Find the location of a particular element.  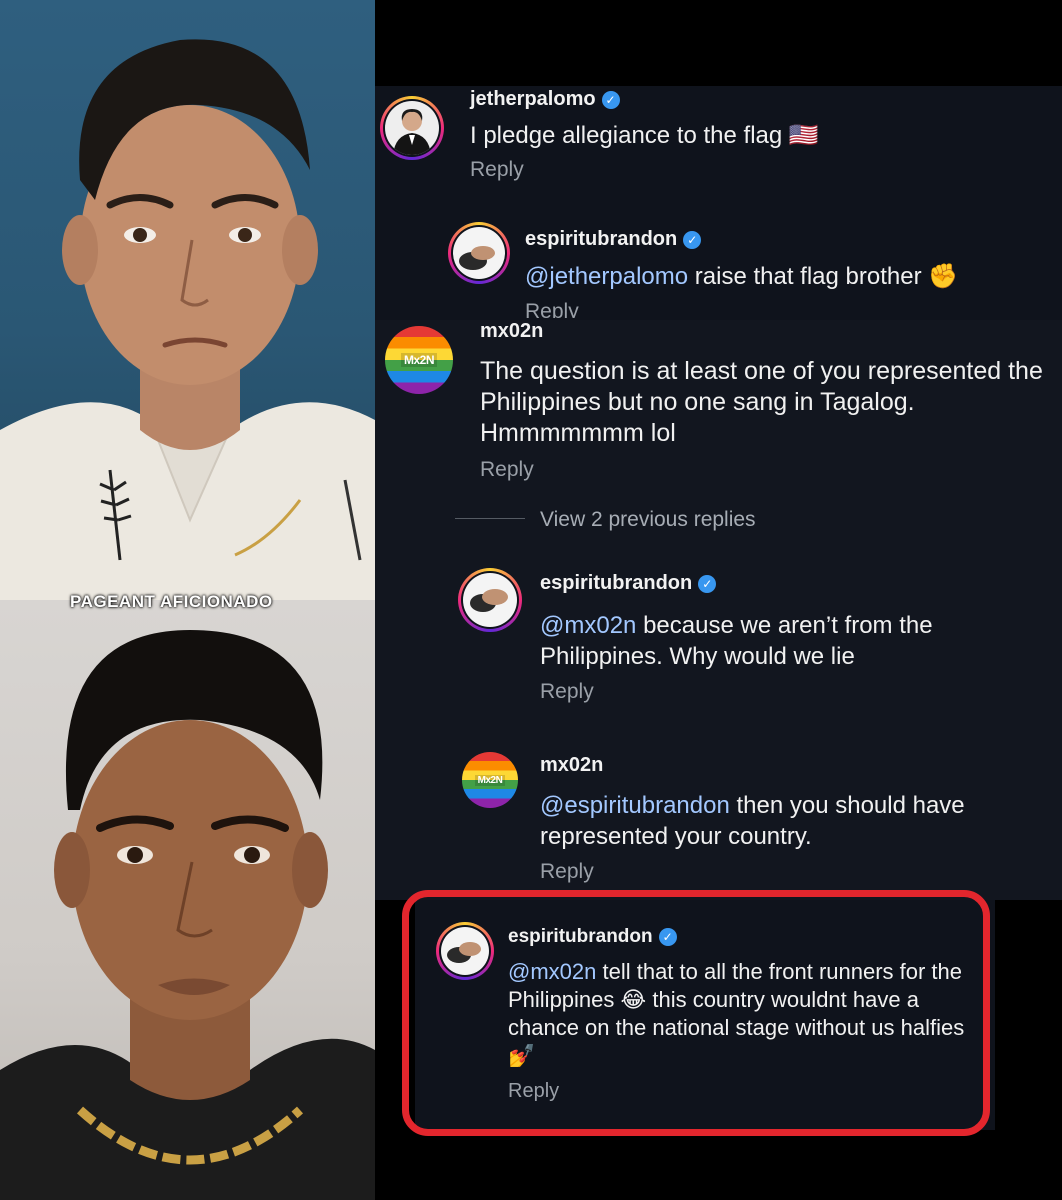

view-previous-replies-link: View 2 previous replies is located at coordinates (648, 520).